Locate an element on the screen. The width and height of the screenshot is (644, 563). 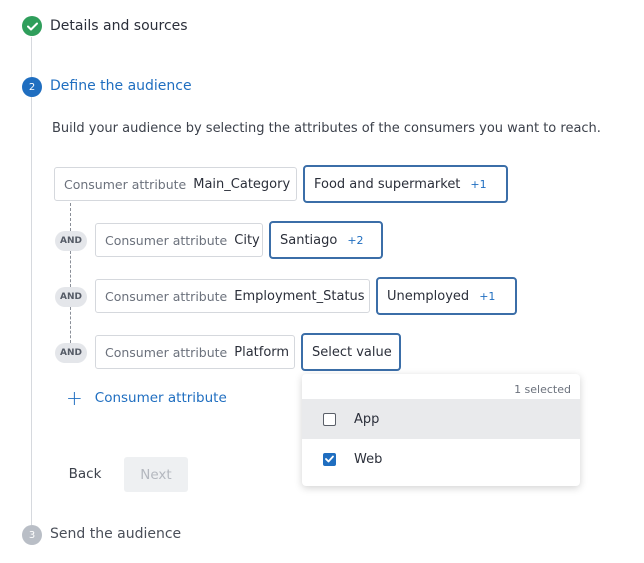
attribute-name: Main_Category is located at coordinates (242, 184).